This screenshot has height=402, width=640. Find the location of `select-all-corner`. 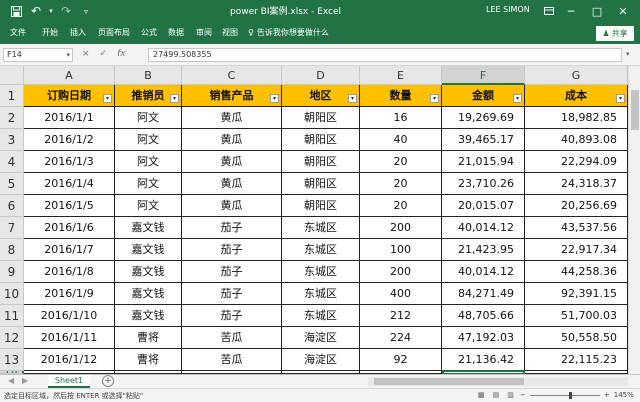

select-all-corner is located at coordinates (12, 75).